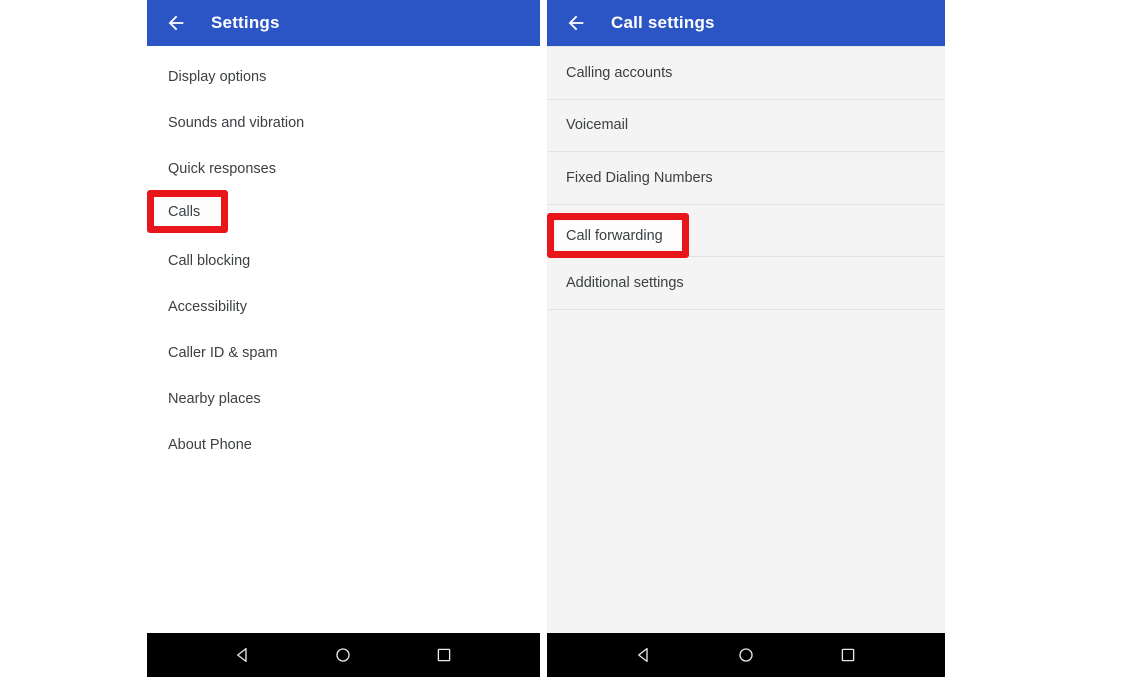 Image resolution: width=1122 pixels, height=677 pixels. Describe the element at coordinates (746, 73) in the screenshot. I see `call-settings-item-calling-accounts: Calling accounts` at that location.